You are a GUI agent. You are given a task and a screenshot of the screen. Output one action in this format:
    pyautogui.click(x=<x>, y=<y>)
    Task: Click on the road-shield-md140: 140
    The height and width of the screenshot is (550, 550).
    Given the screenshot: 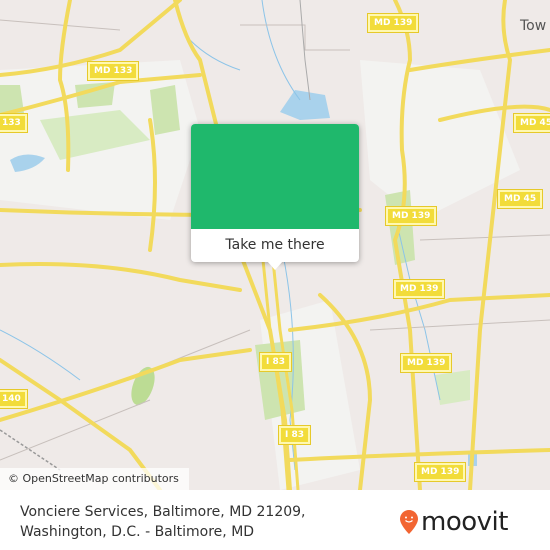 What is the action you would take?
    pyautogui.click(x=14, y=399)
    